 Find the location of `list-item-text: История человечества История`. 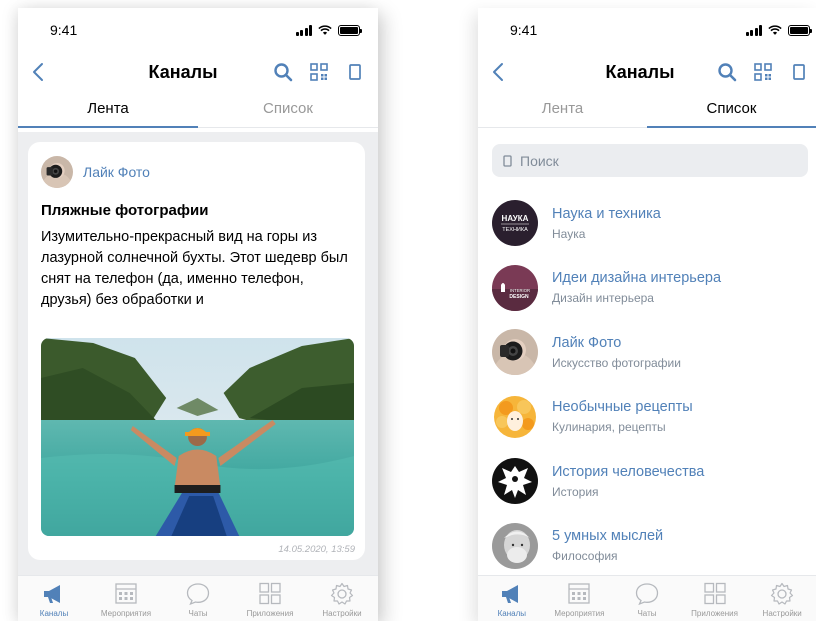

list-item-text: История человечества История is located at coordinates (628, 481).